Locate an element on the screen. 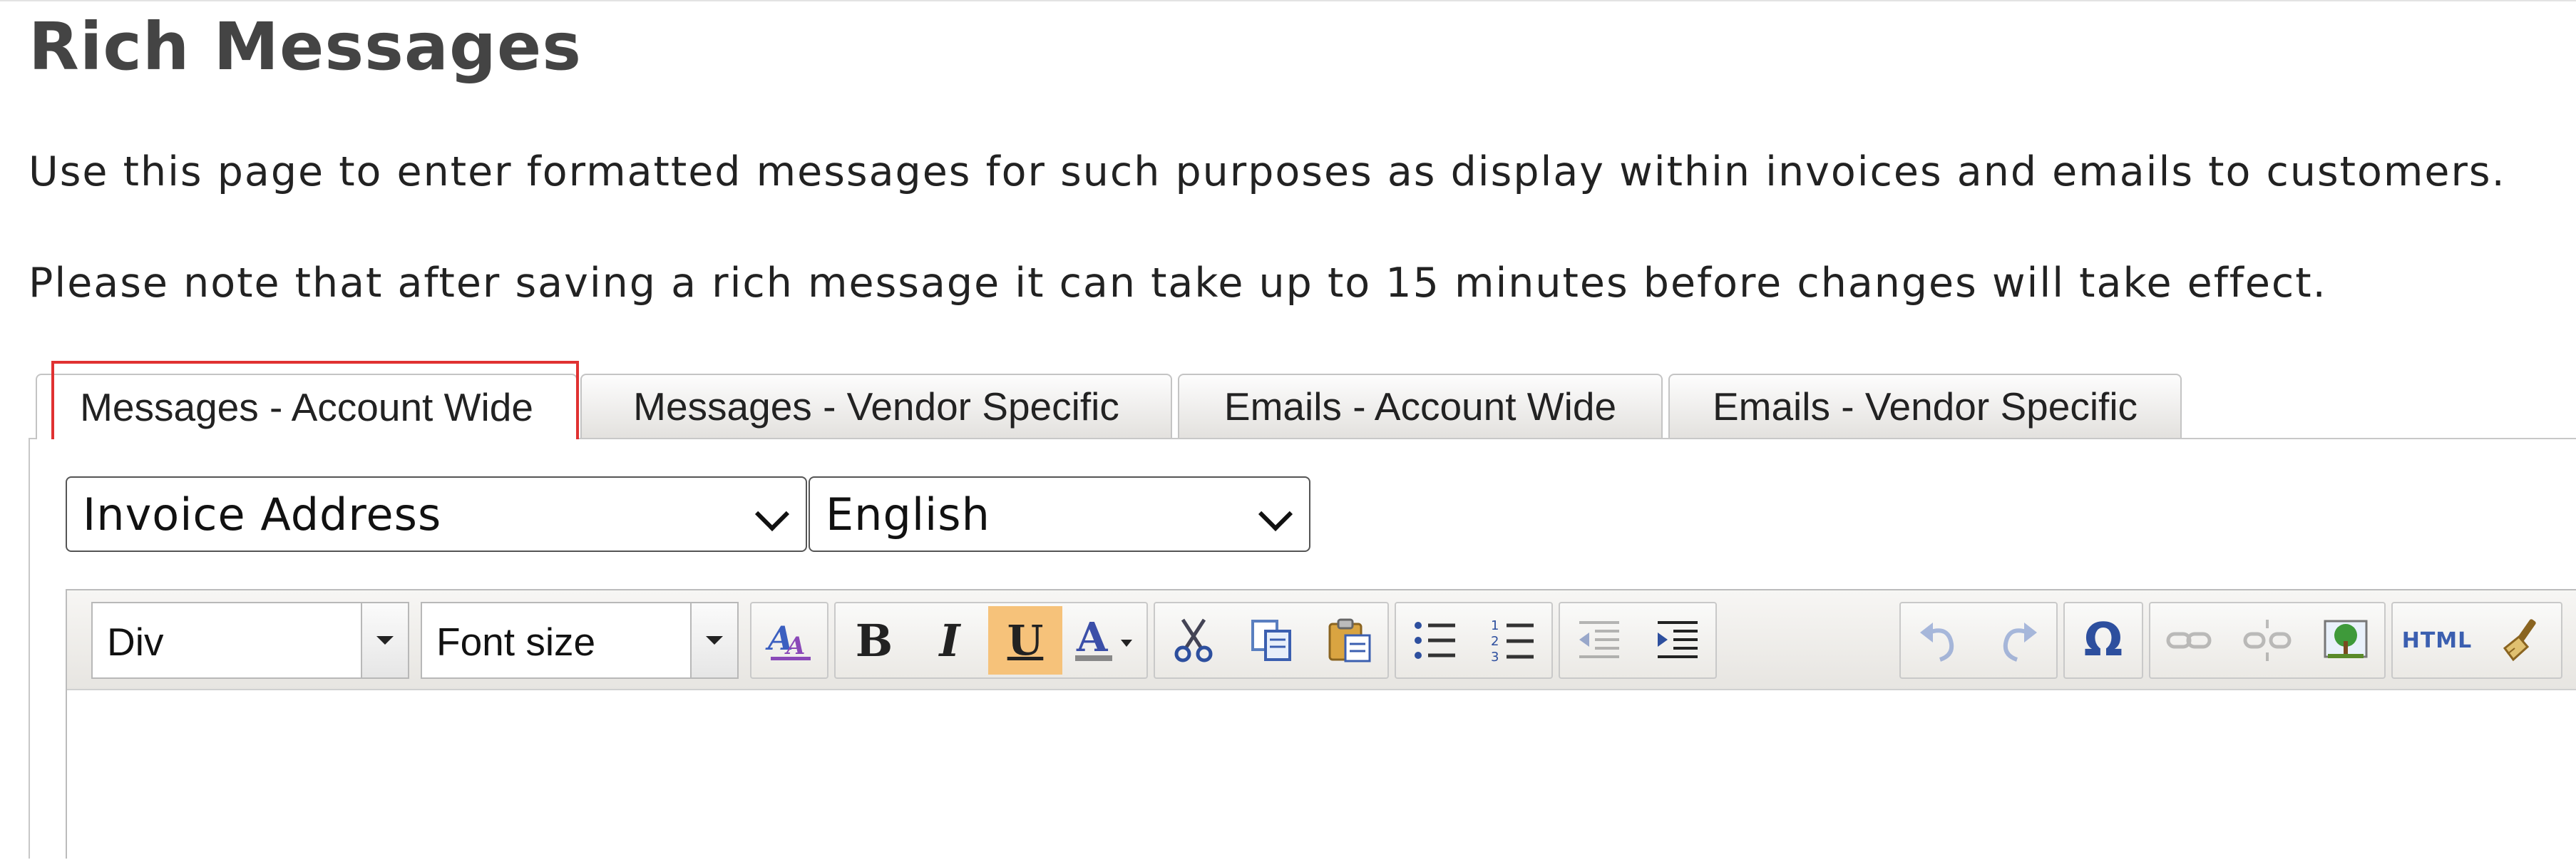 The width and height of the screenshot is (2576, 860). message-type-select: Invoice Address is located at coordinates (436, 514).